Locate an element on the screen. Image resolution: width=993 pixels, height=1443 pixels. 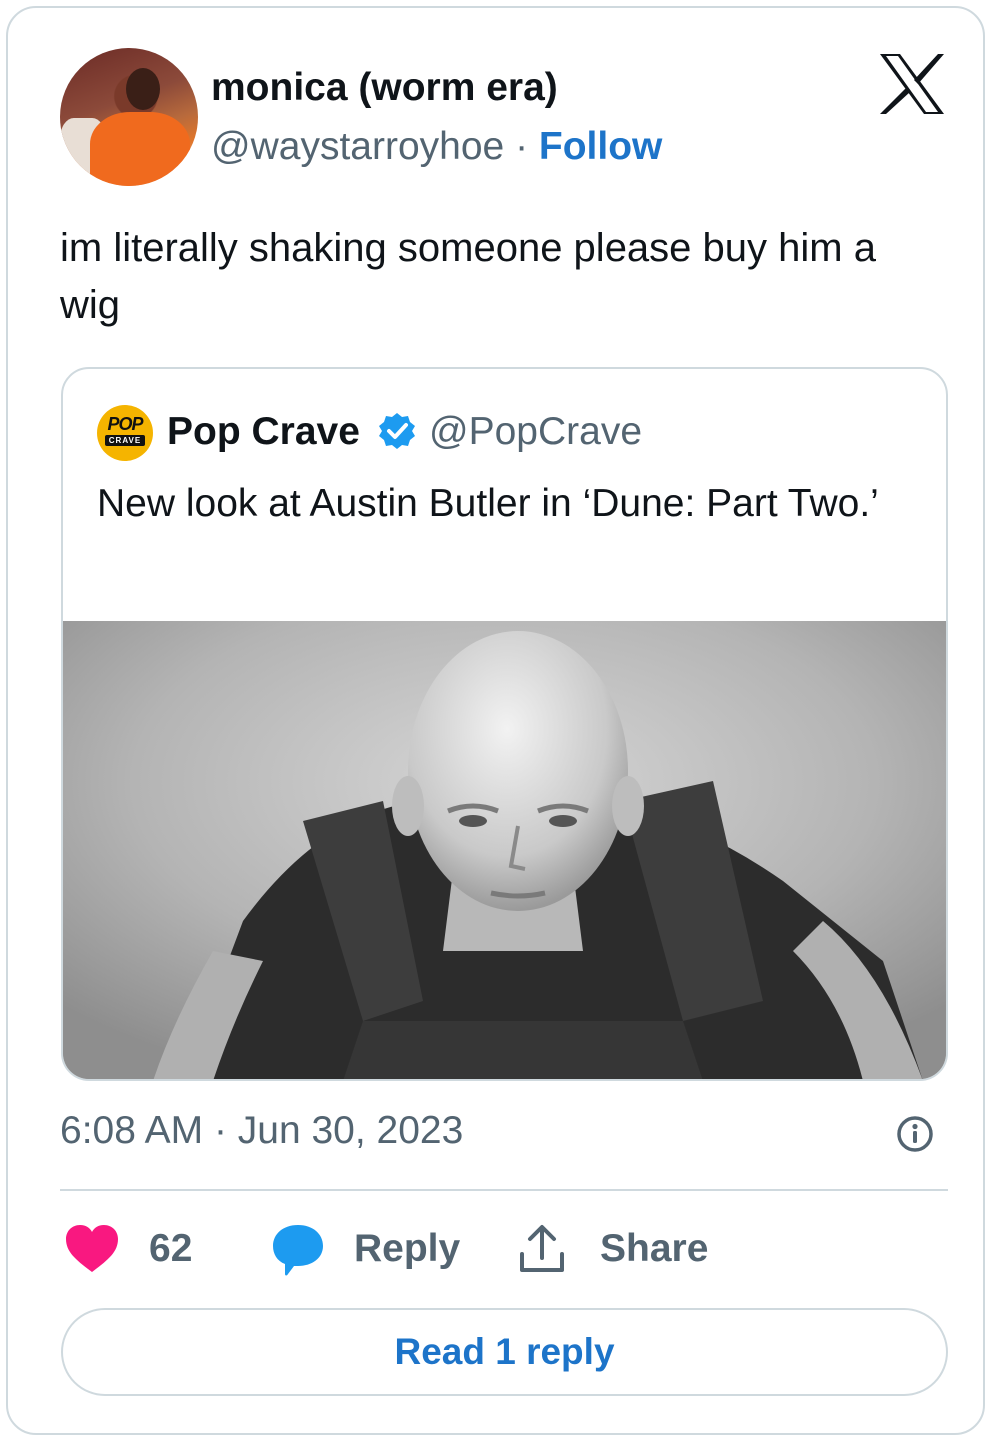
quoted-display-name: Pop Crave is located at coordinates (263, 432).